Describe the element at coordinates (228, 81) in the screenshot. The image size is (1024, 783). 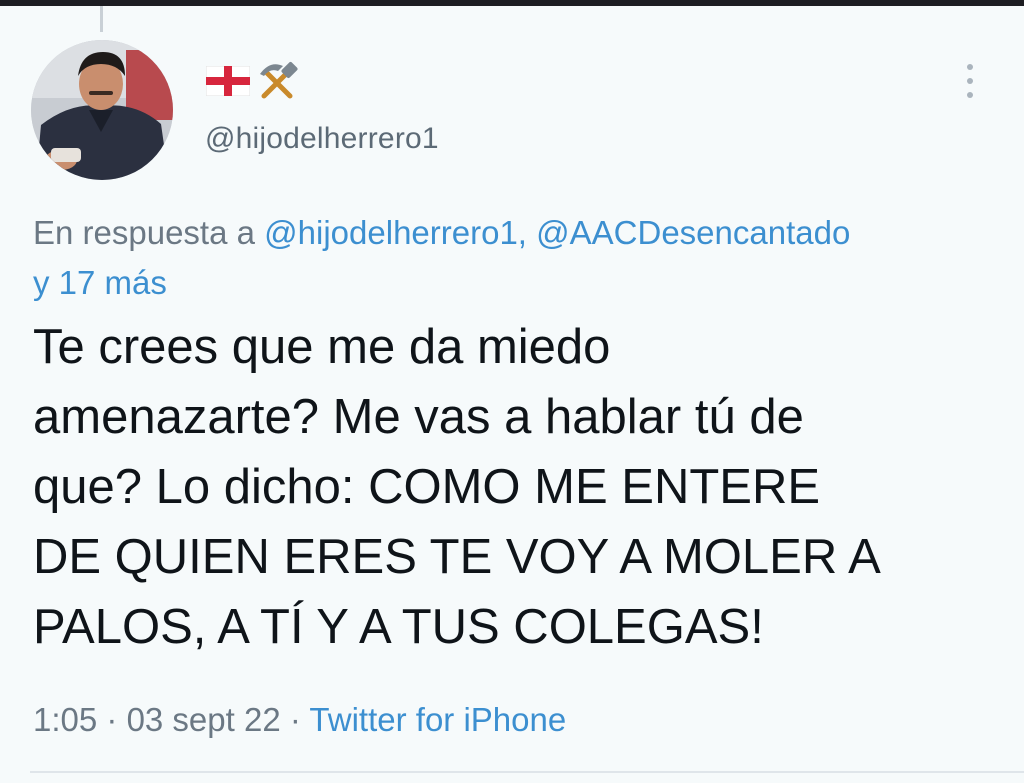
I see `england-flag-icon` at that location.